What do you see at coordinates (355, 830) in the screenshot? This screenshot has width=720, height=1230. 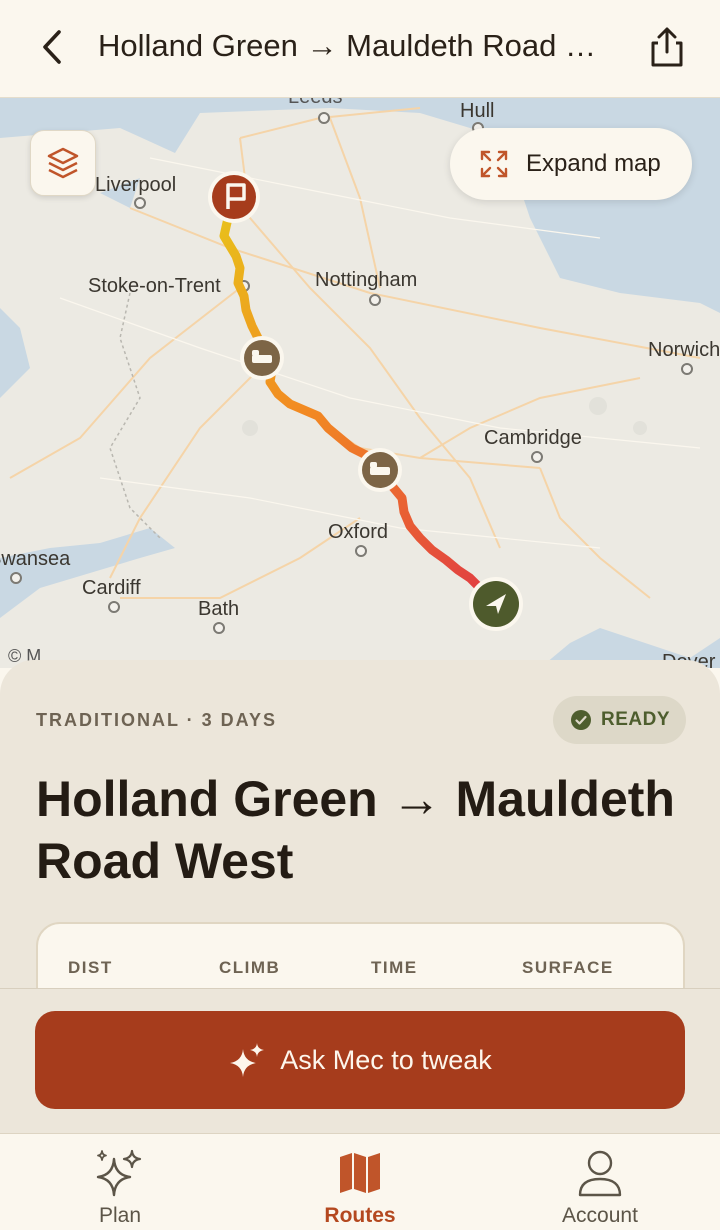 I see `route-title: Holland Green → Mauldeth Road West` at bounding box center [355, 830].